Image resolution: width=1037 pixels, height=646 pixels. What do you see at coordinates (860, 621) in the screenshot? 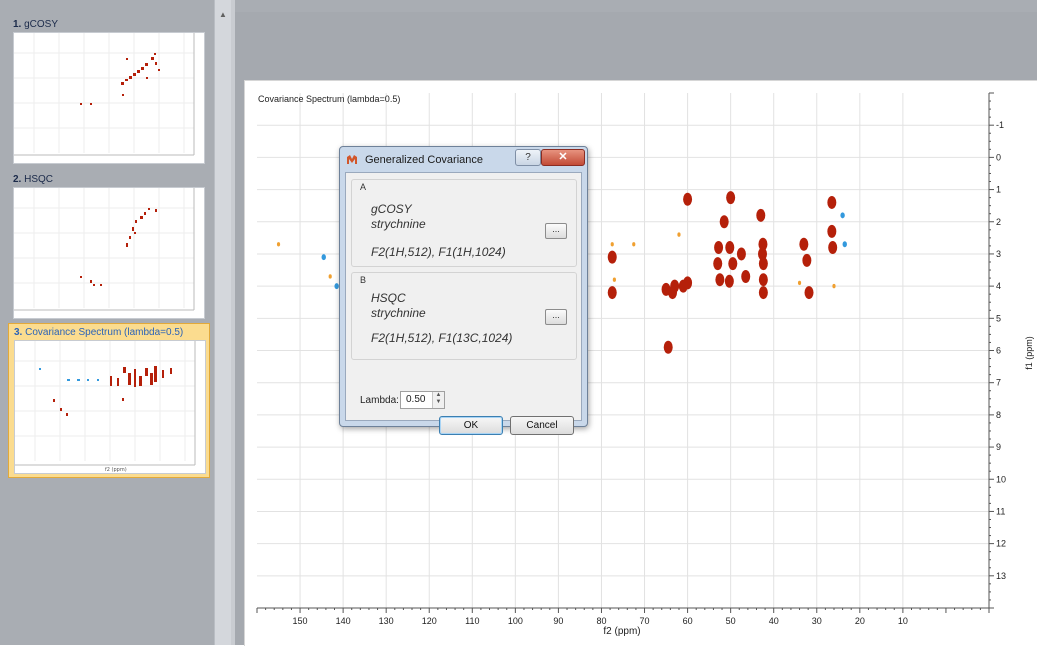
I see `x-tick-label: 20` at bounding box center [860, 621].